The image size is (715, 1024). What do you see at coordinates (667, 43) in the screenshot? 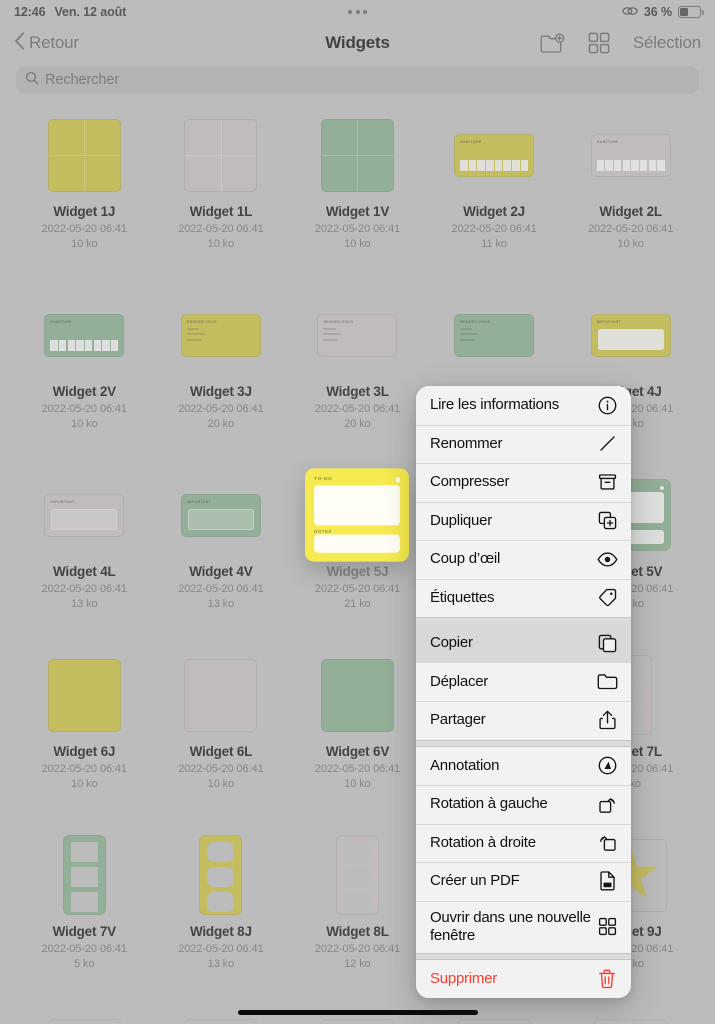
I see `select-button: Sélection` at bounding box center [667, 43].